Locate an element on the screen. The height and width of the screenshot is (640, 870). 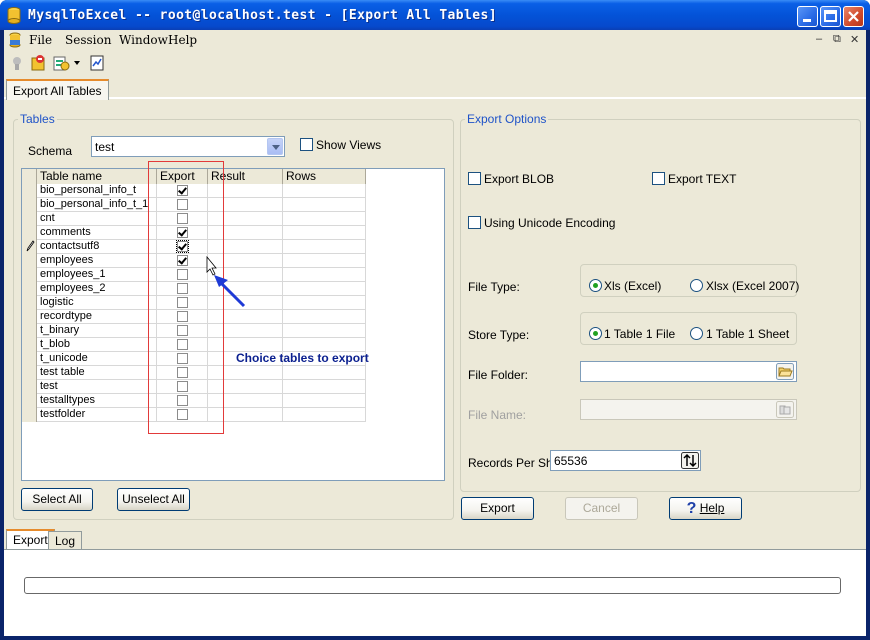
schema-label: Schema is located at coordinates (50, 151).